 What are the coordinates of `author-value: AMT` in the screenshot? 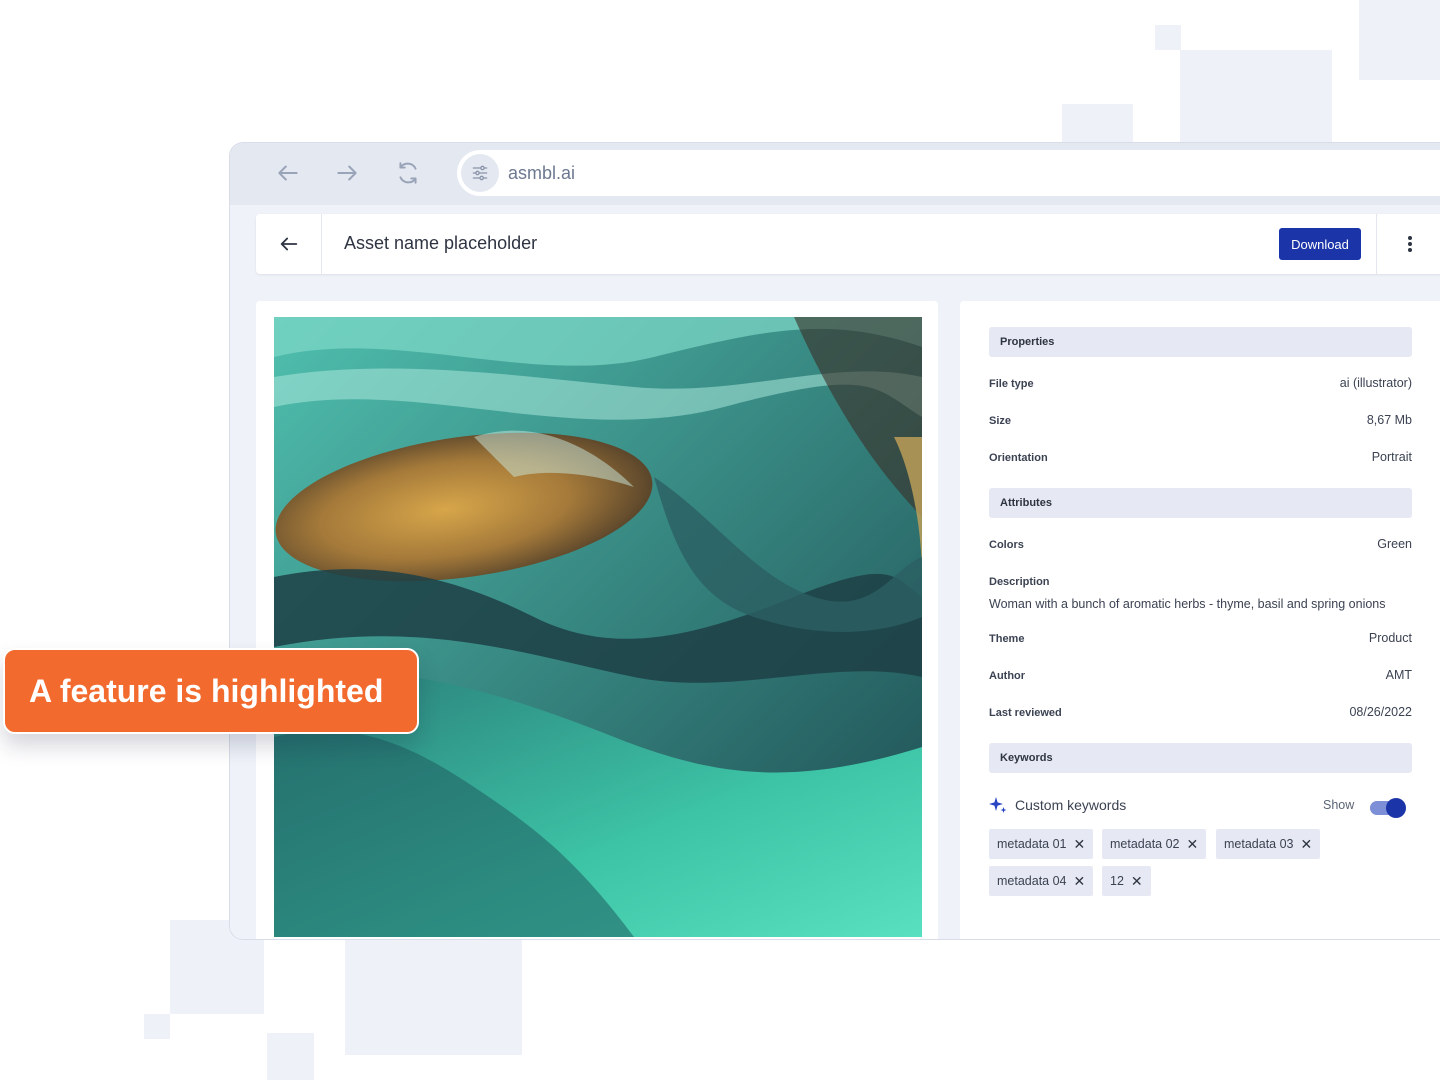 It's located at (1398, 675).